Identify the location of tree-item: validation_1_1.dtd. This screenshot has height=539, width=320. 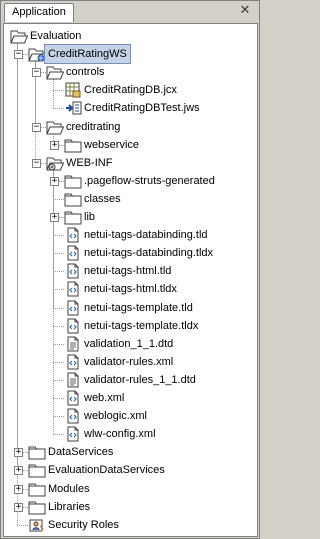
(129, 344).